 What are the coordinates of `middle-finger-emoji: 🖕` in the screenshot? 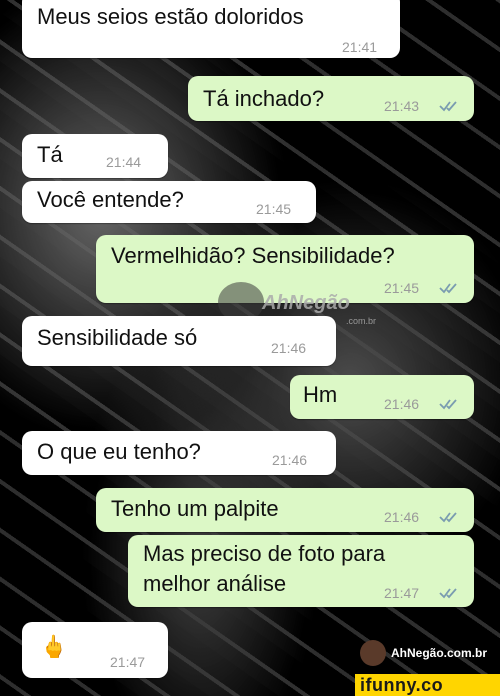 It's located at (54, 646).